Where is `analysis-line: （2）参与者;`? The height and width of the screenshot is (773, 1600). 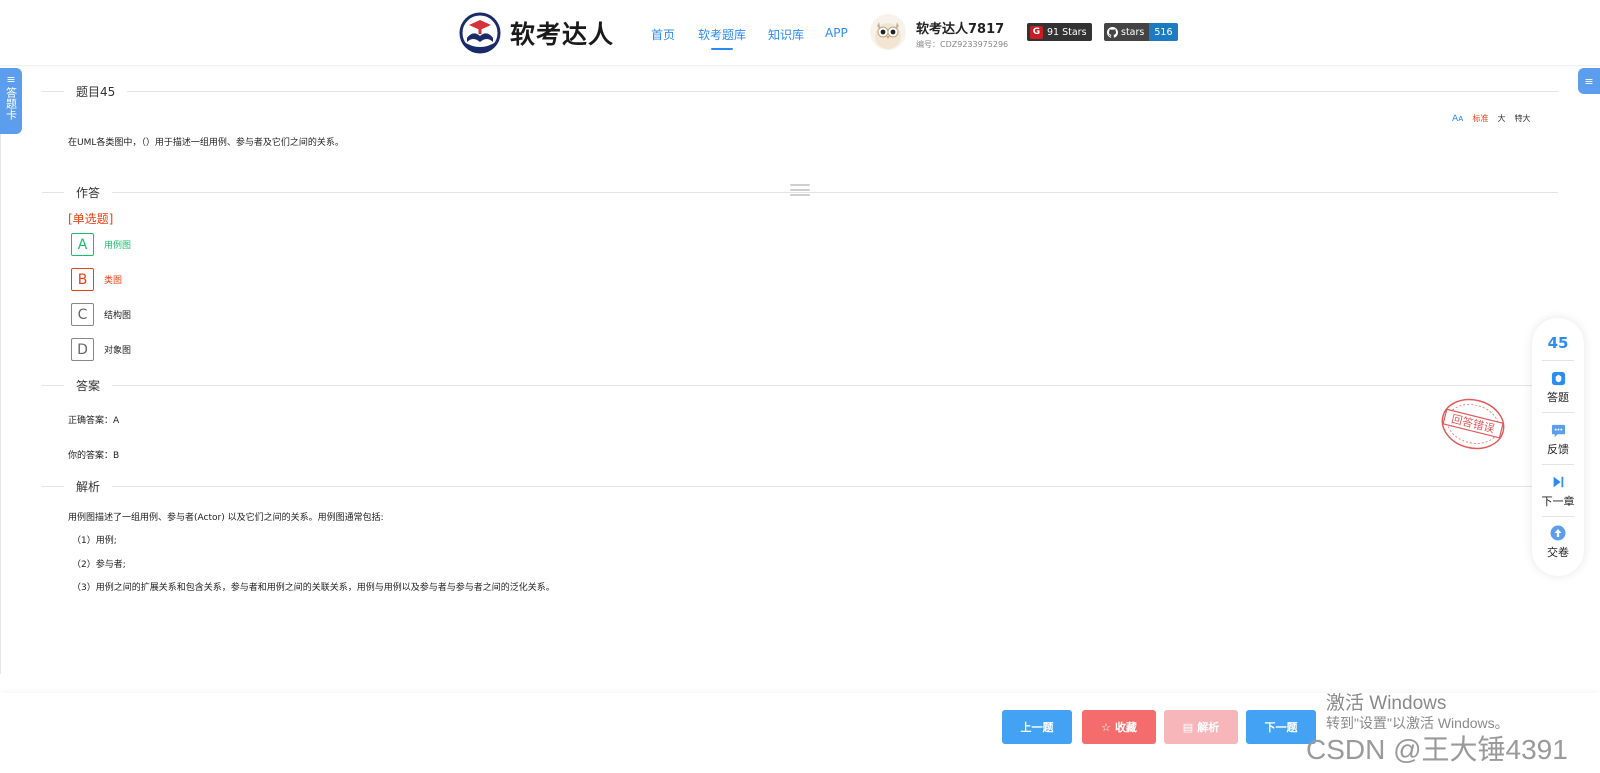
analysis-line: （2）参与者; is located at coordinates (99, 565).